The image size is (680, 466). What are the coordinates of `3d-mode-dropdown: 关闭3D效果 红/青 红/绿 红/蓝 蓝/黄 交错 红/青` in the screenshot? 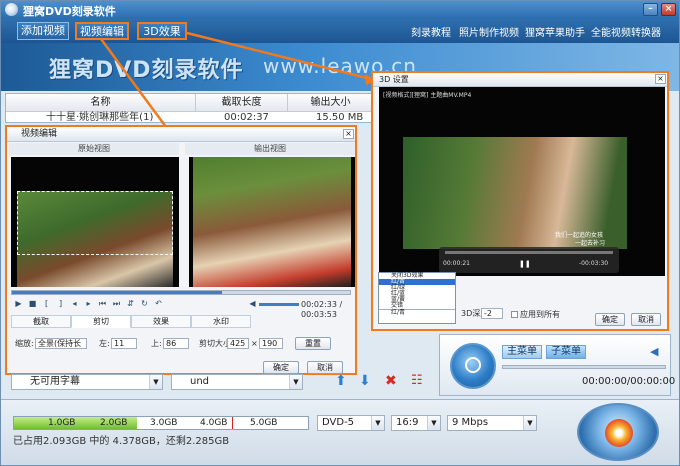 It's located at (417, 298).